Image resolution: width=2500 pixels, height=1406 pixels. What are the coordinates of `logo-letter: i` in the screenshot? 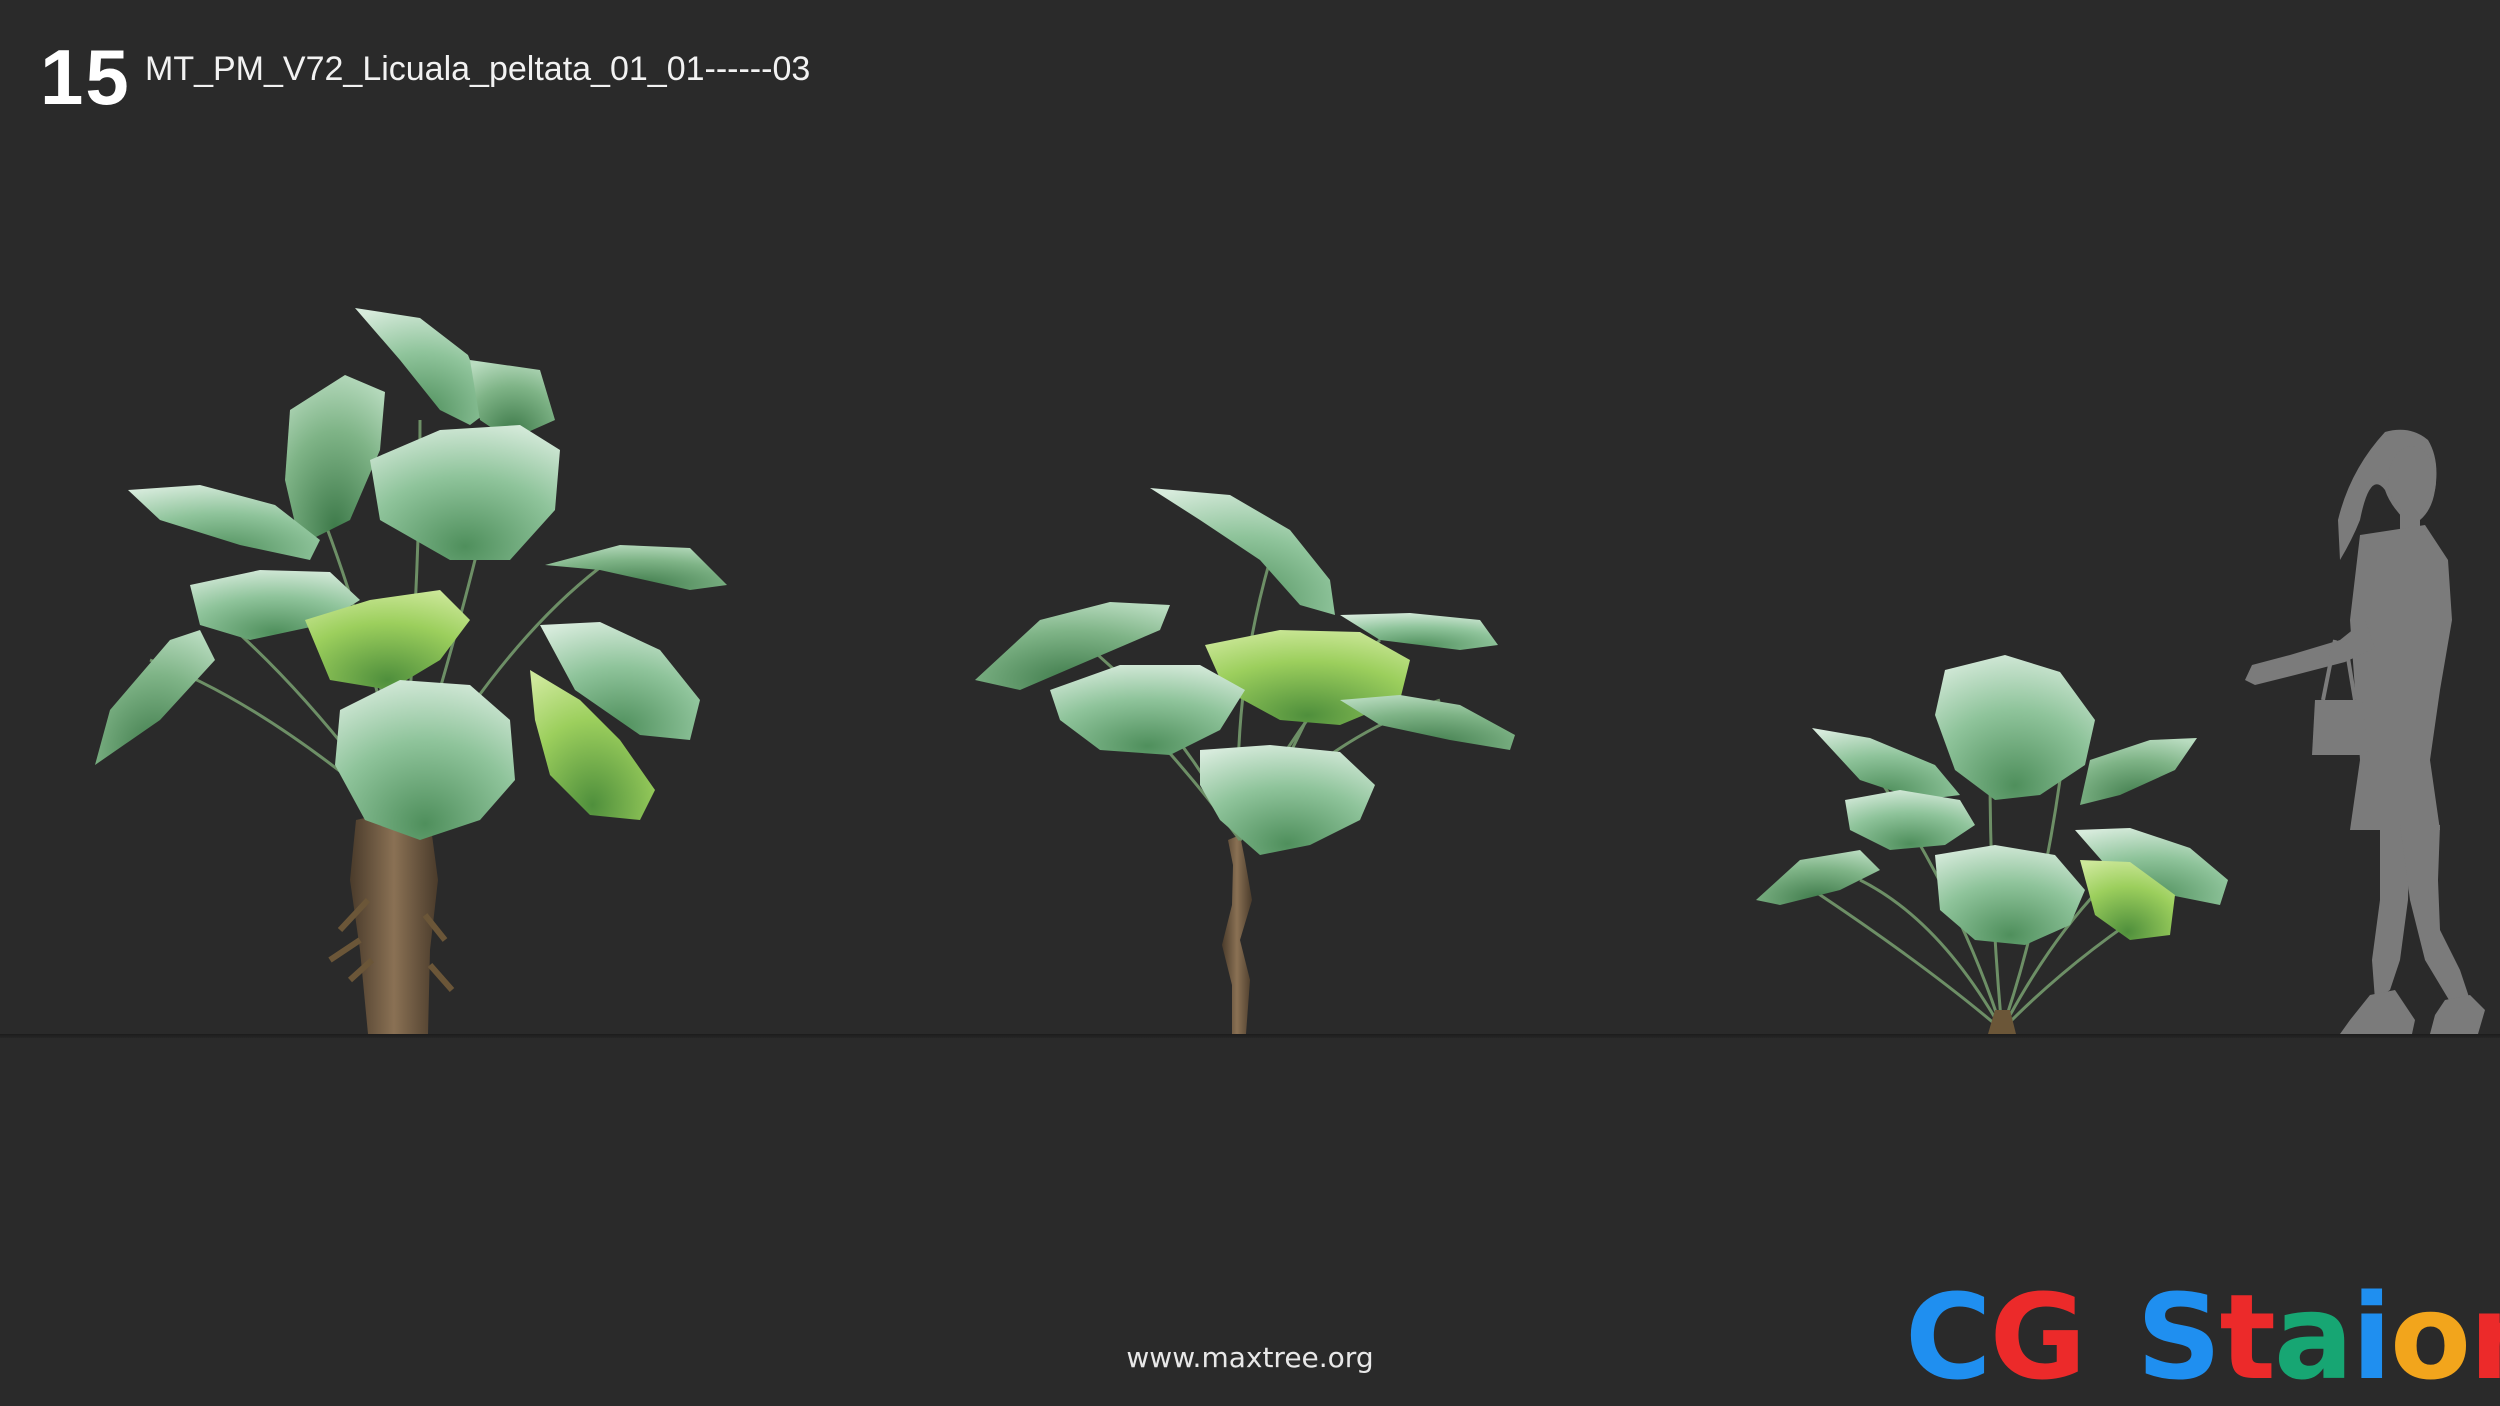 It's located at (2371, 1337).